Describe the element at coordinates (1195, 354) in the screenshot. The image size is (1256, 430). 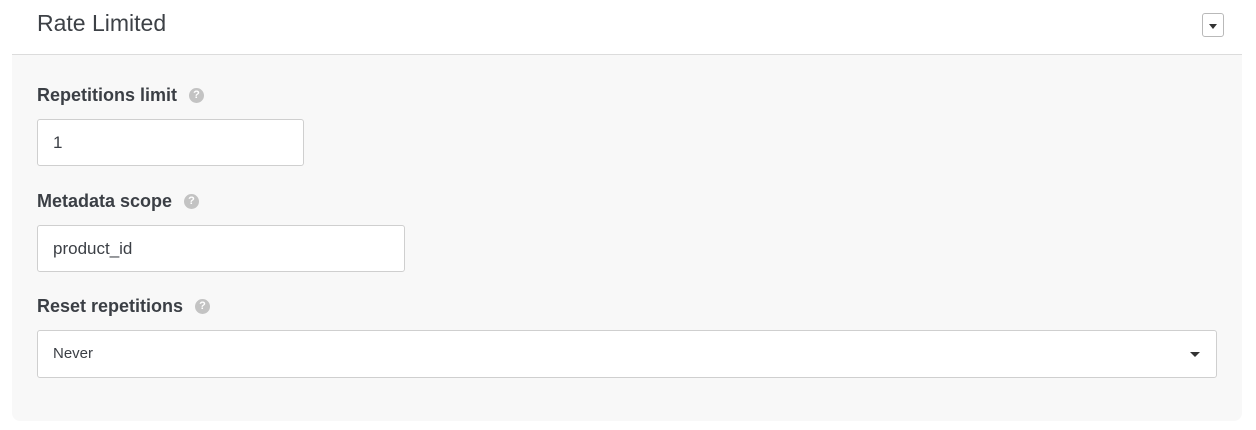
I see `chevron-down-icon` at that location.